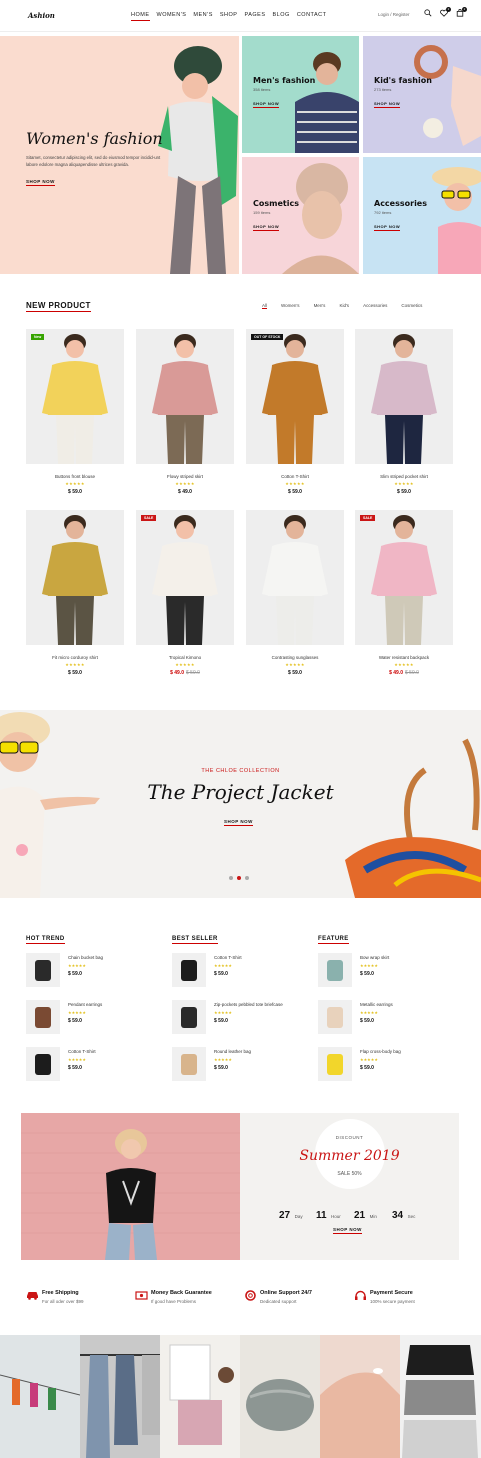 This screenshot has height=1458, width=481. What do you see at coordinates (75, 399) in the screenshot?
I see `product-photo` at bounding box center [75, 399].